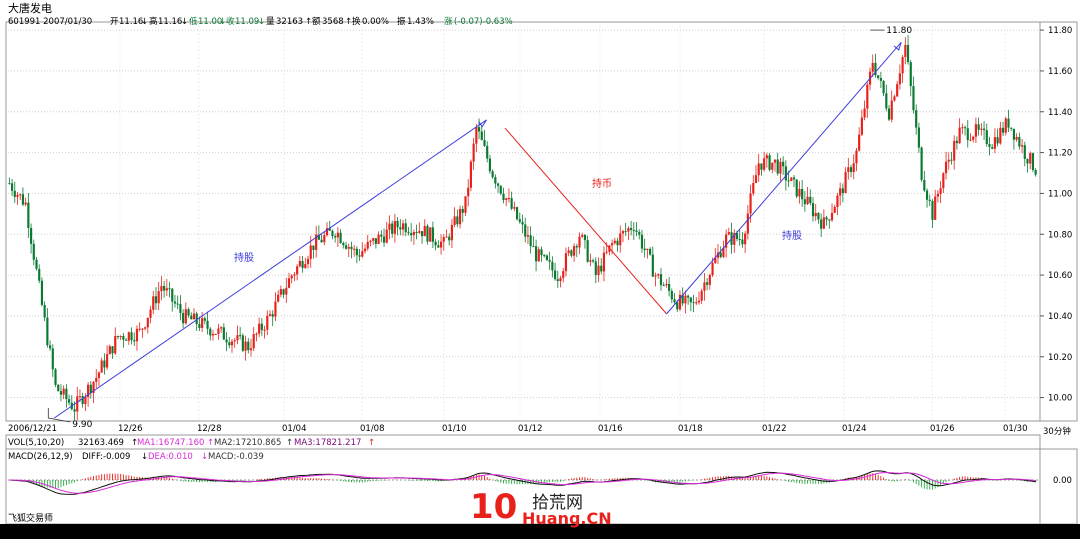  What do you see at coordinates (1060, 235) in the screenshot?
I see `y-tick-label: 10.80` at bounding box center [1060, 235].